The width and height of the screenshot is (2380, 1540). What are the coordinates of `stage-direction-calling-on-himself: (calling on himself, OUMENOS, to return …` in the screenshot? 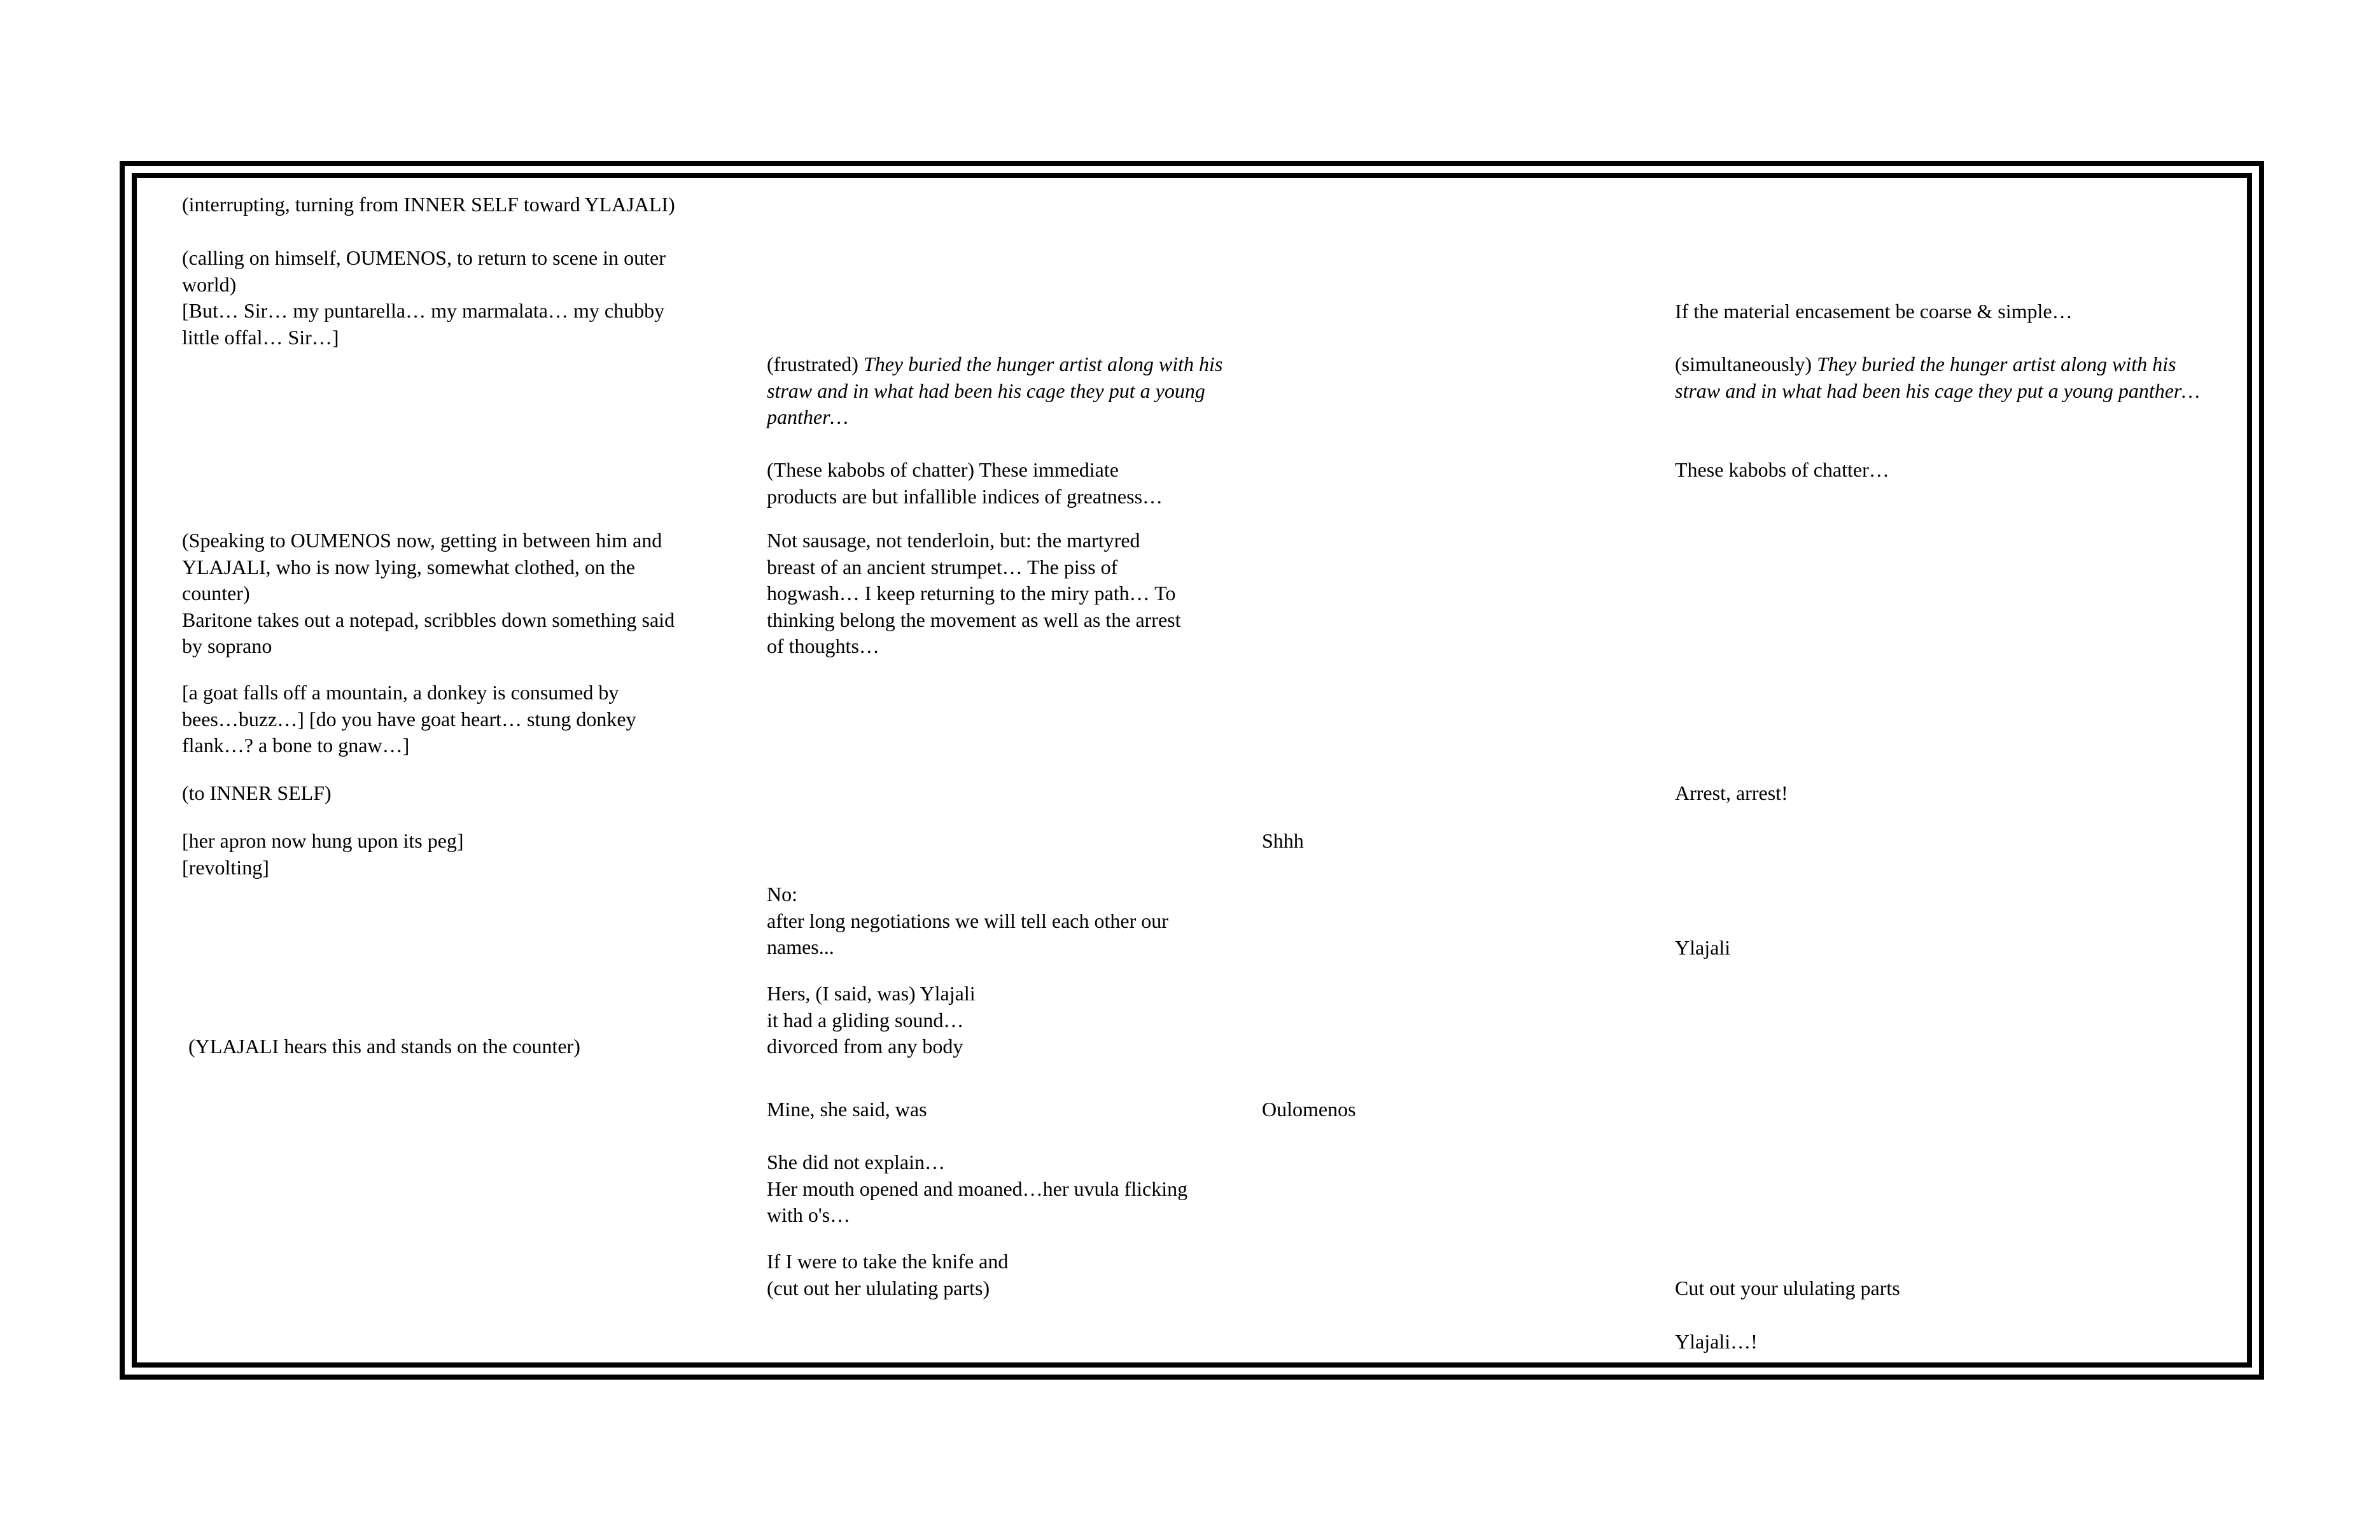 It's located at (424, 297).